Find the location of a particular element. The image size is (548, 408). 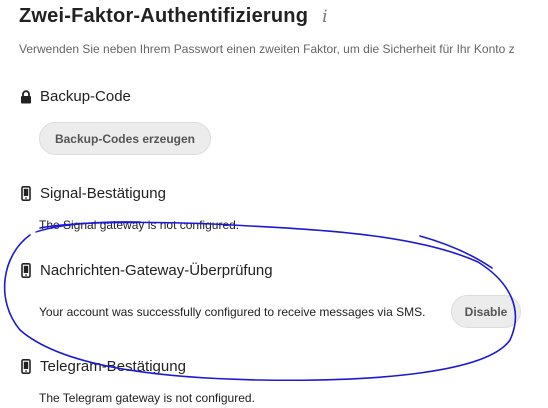

disable-sms-button: Disable is located at coordinates (486, 311).